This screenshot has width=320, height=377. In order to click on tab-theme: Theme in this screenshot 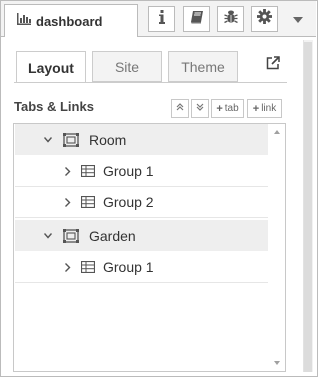, I will do `click(203, 66)`.